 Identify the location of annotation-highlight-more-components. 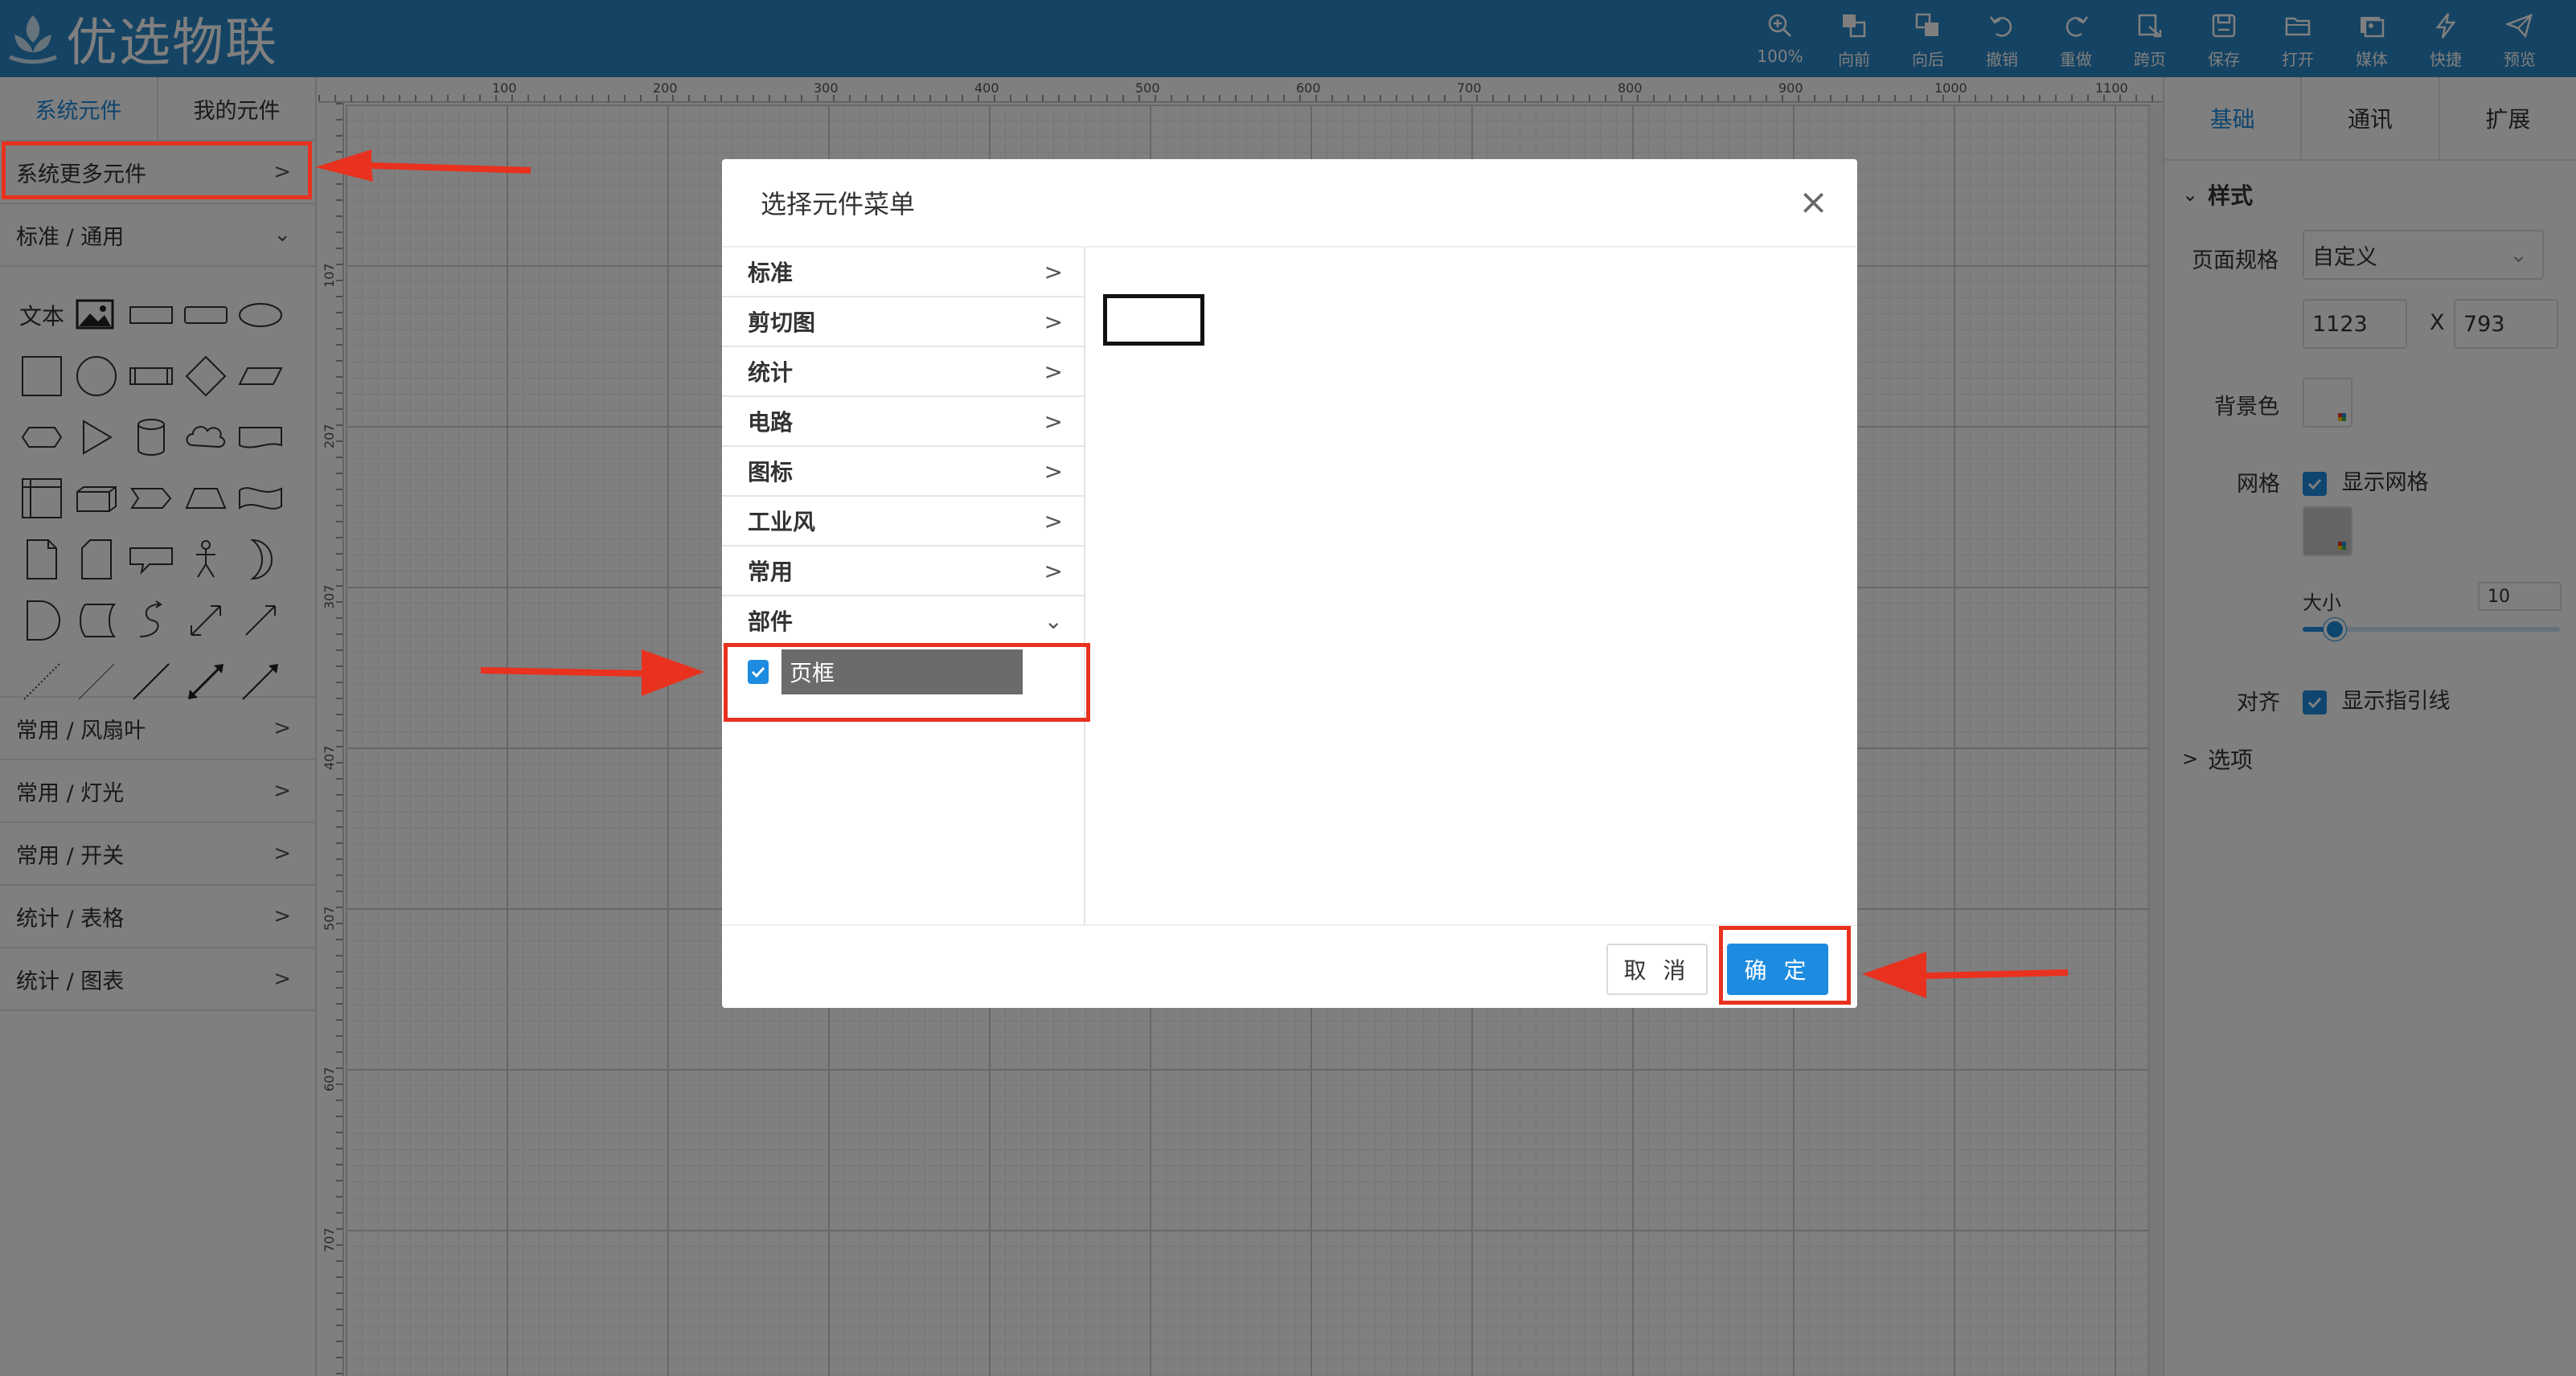
(157, 170).